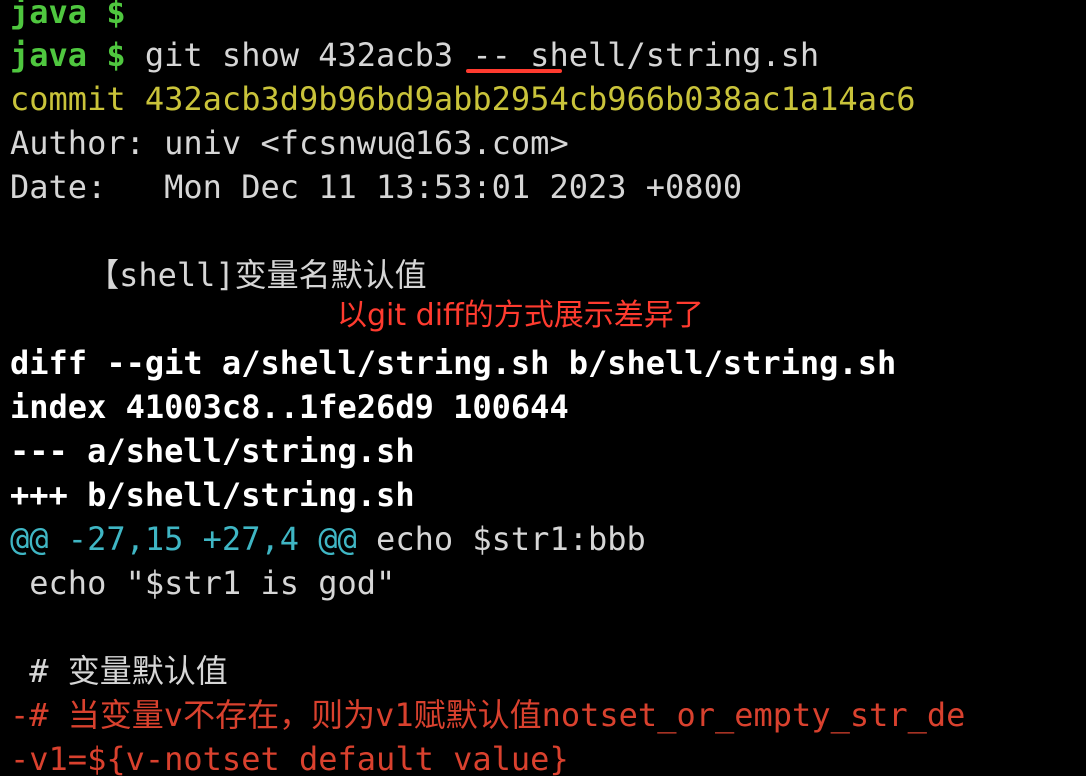 The height and width of the screenshot is (776, 1086). I want to click on diff-removed-line: -v1=${v-notset_default_value}, so click(289, 758).